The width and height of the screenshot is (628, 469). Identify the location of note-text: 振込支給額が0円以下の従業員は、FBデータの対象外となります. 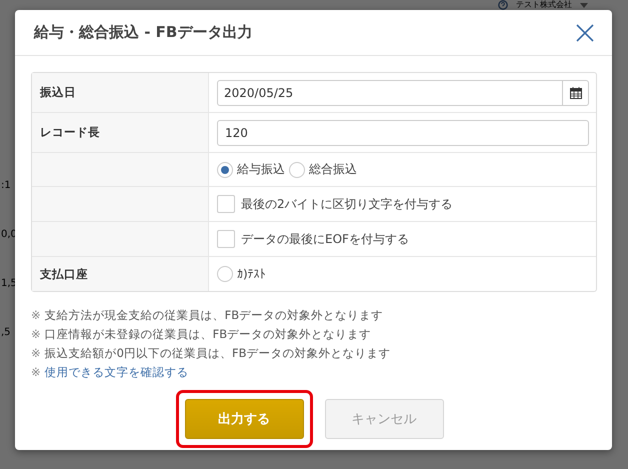
(217, 353).